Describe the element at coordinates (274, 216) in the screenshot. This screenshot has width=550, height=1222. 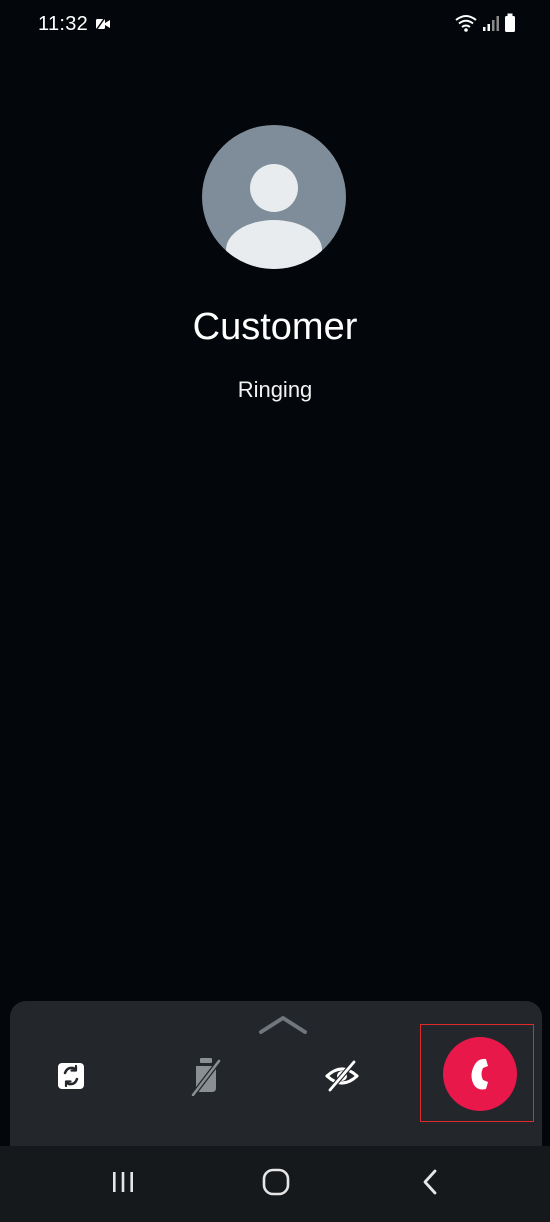
I see `person-placeholder-icon` at that location.